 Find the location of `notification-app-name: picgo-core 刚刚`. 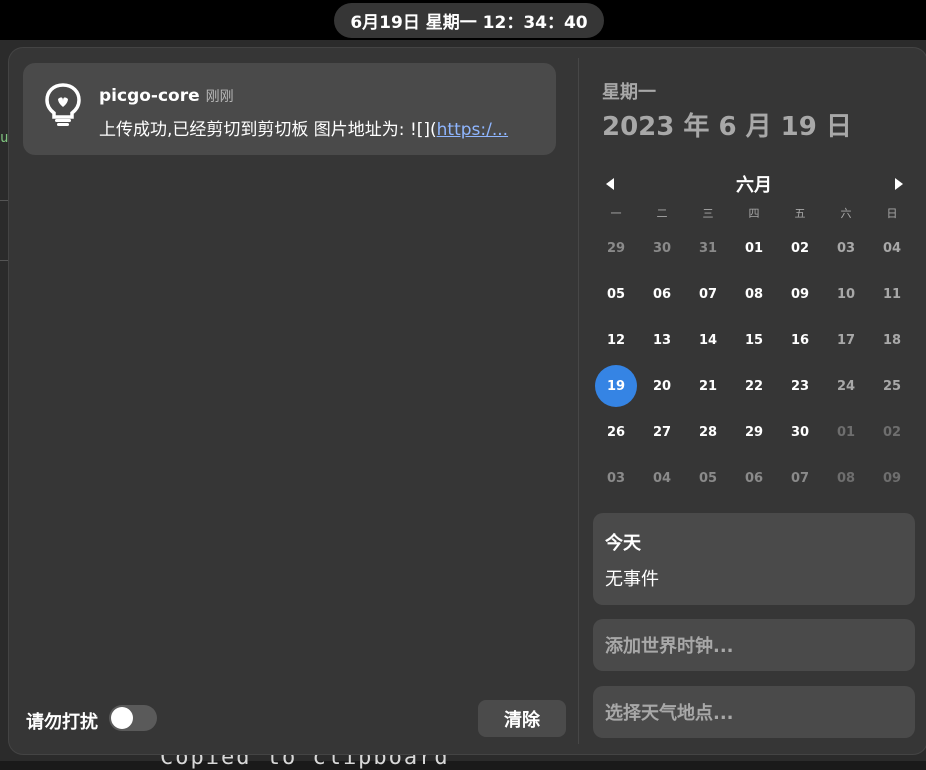

notification-app-name: picgo-core 刚刚 is located at coordinates (166, 96).